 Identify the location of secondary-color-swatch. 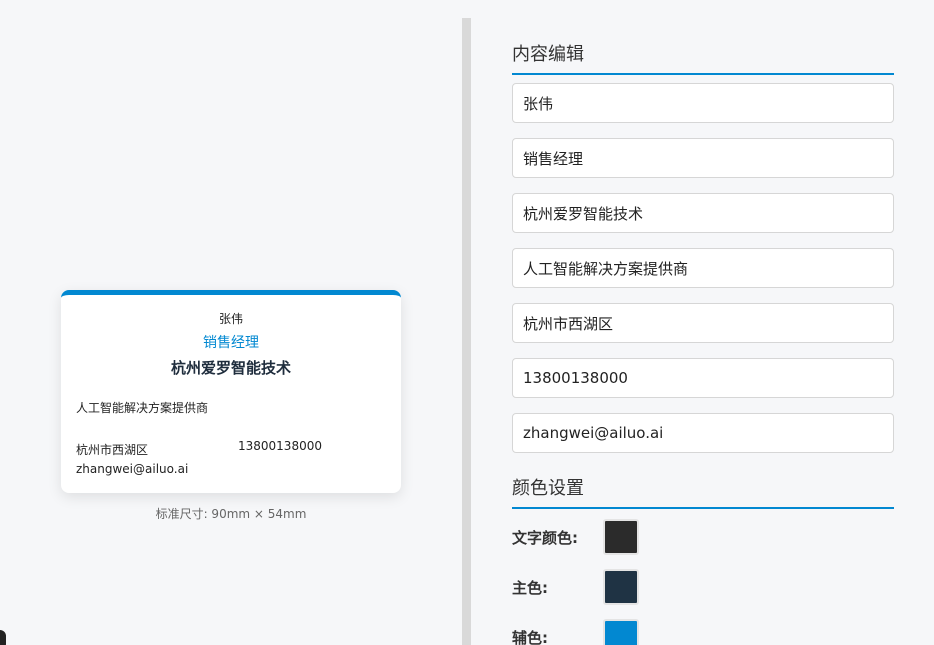
(621, 632).